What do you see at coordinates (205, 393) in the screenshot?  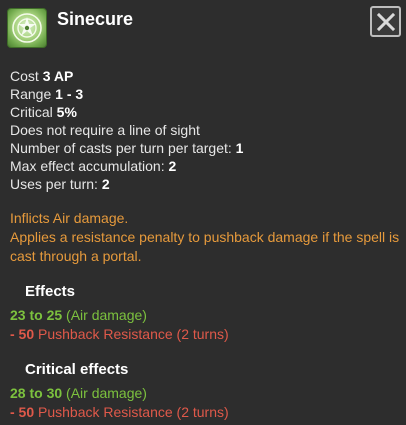 I see `critical-effect-line-damage: 28 to 30 (Air damage)` at bounding box center [205, 393].